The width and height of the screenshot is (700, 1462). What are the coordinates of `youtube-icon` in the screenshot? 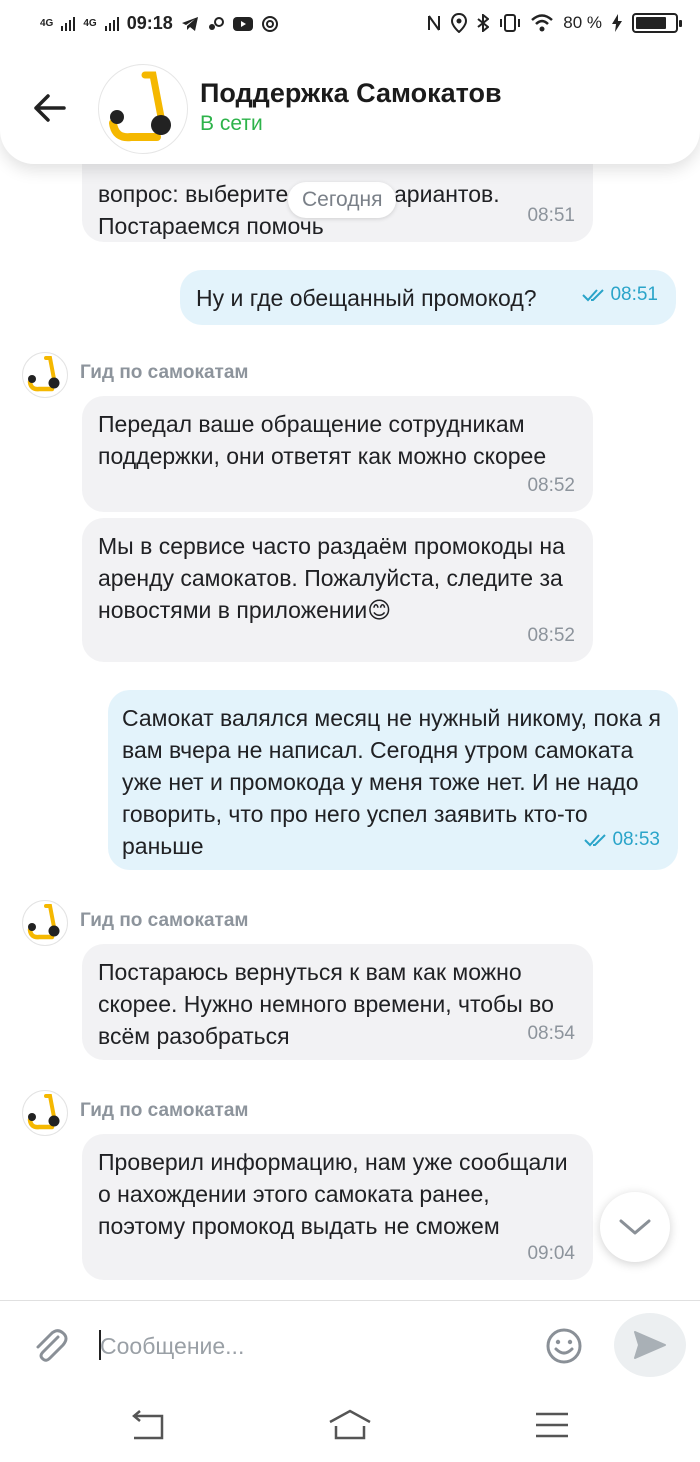 It's located at (242, 23).